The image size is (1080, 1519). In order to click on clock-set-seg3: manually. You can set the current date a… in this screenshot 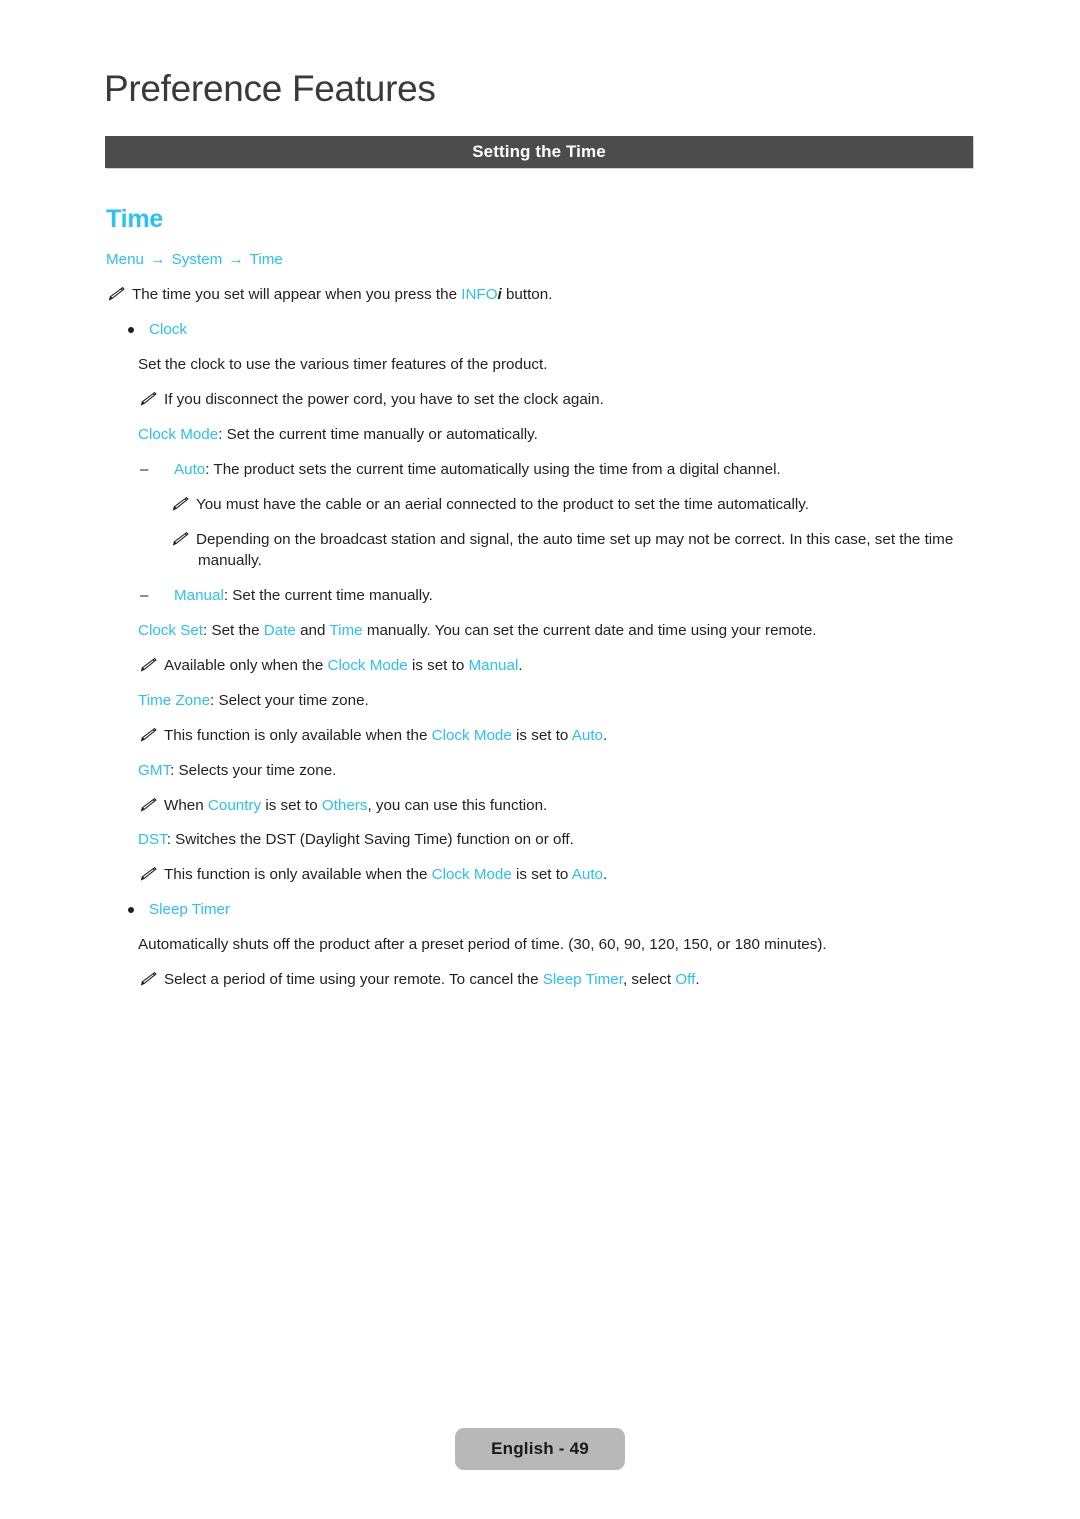, I will do `click(589, 630)`.